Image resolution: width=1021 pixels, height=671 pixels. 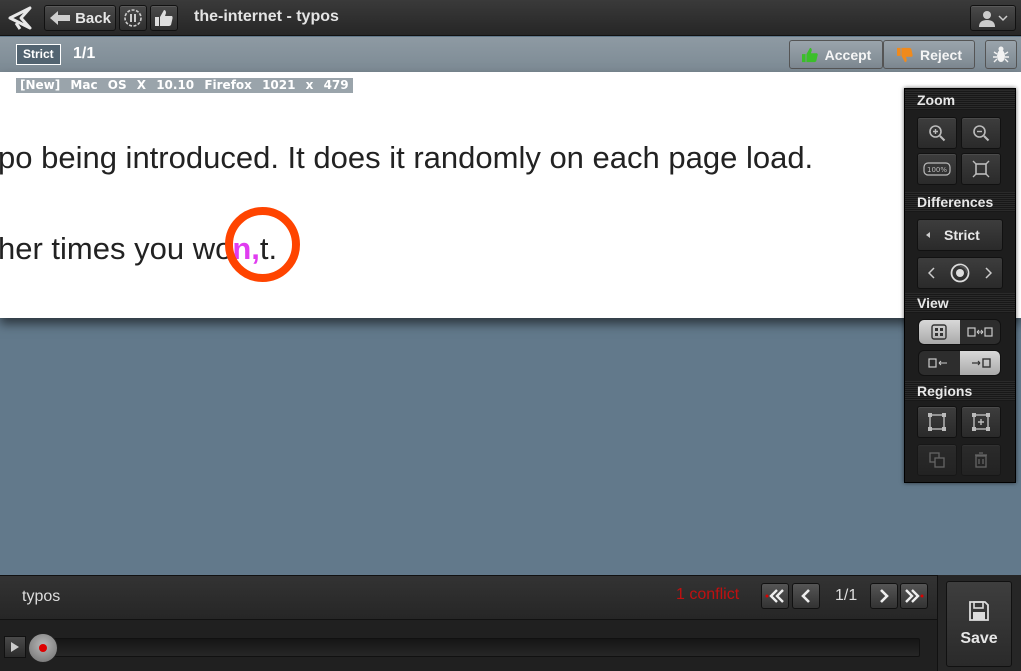 I want to click on bottom-toolbar: typos 1 conflict 1/1, so click(x=468, y=597).